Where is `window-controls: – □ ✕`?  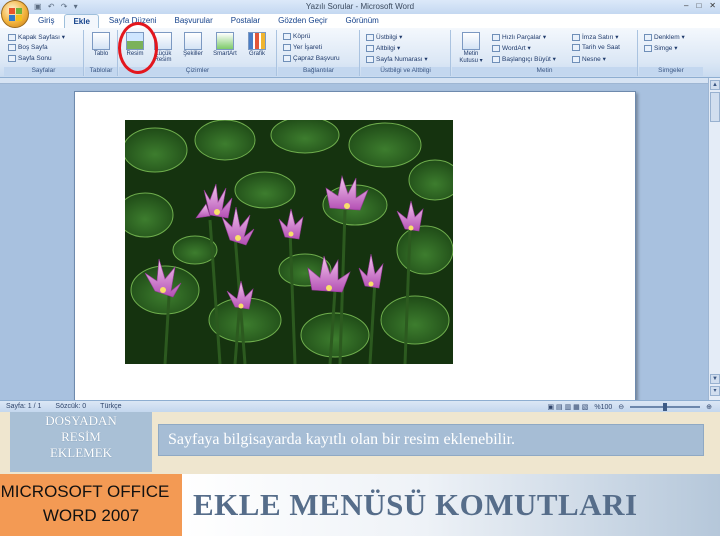 window-controls: – □ ✕ is located at coordinates (700, 5).